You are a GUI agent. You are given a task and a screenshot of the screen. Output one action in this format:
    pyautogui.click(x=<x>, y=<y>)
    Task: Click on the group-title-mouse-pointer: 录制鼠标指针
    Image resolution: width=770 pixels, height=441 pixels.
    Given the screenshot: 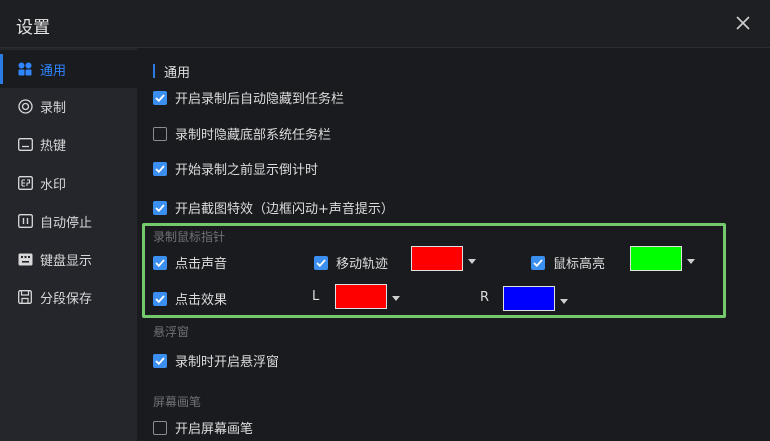 What is the action you would take?
    pyautogui.click(x=189, y=237)
    